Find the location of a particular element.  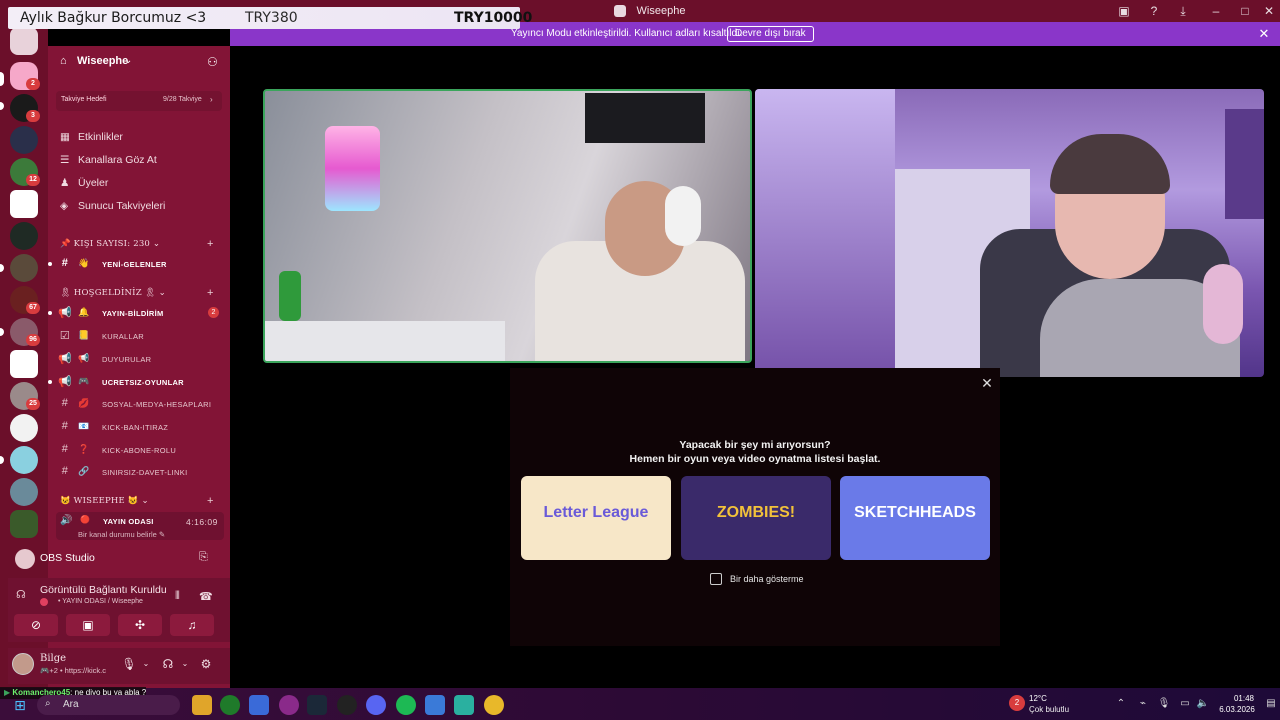

notification-icon: ▤ is located at coordinates (1271, 704).